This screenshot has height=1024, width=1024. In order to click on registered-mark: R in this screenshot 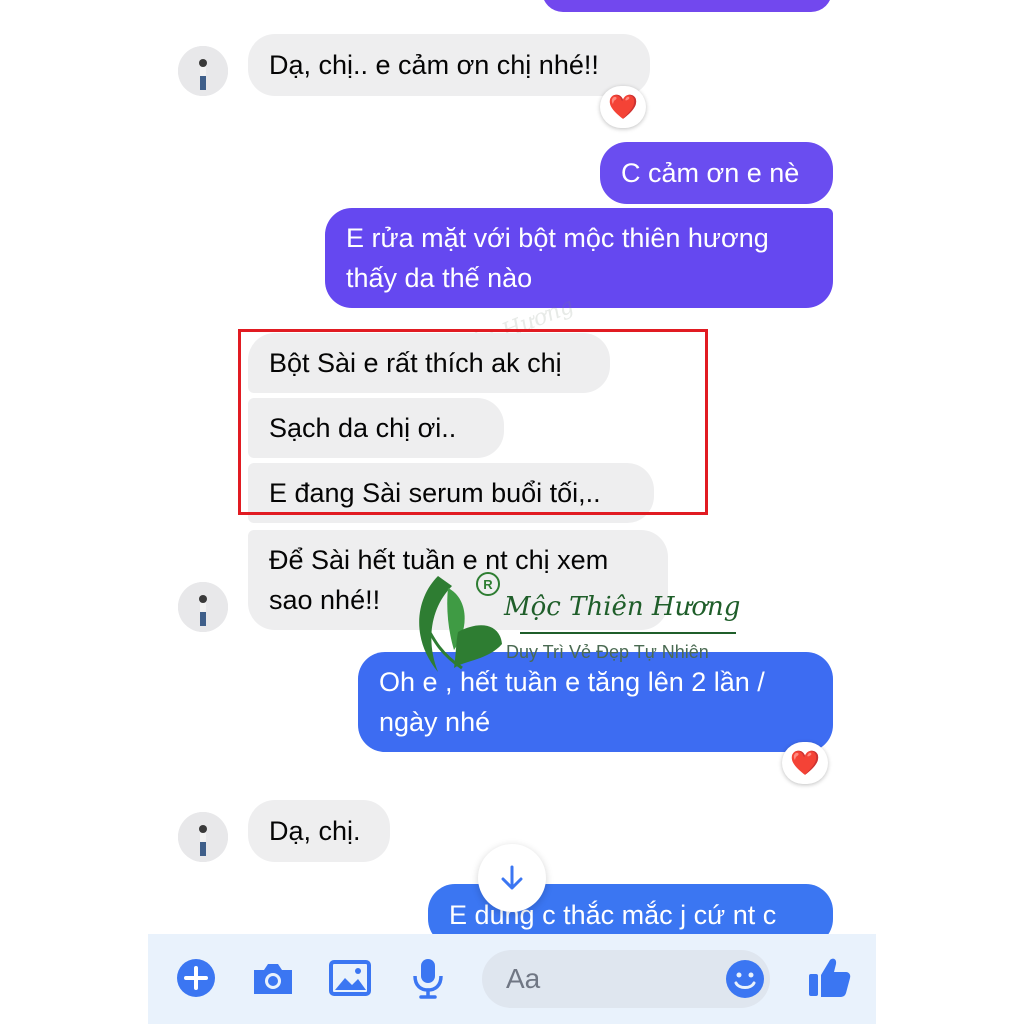, I will do `click(488, 584)`.